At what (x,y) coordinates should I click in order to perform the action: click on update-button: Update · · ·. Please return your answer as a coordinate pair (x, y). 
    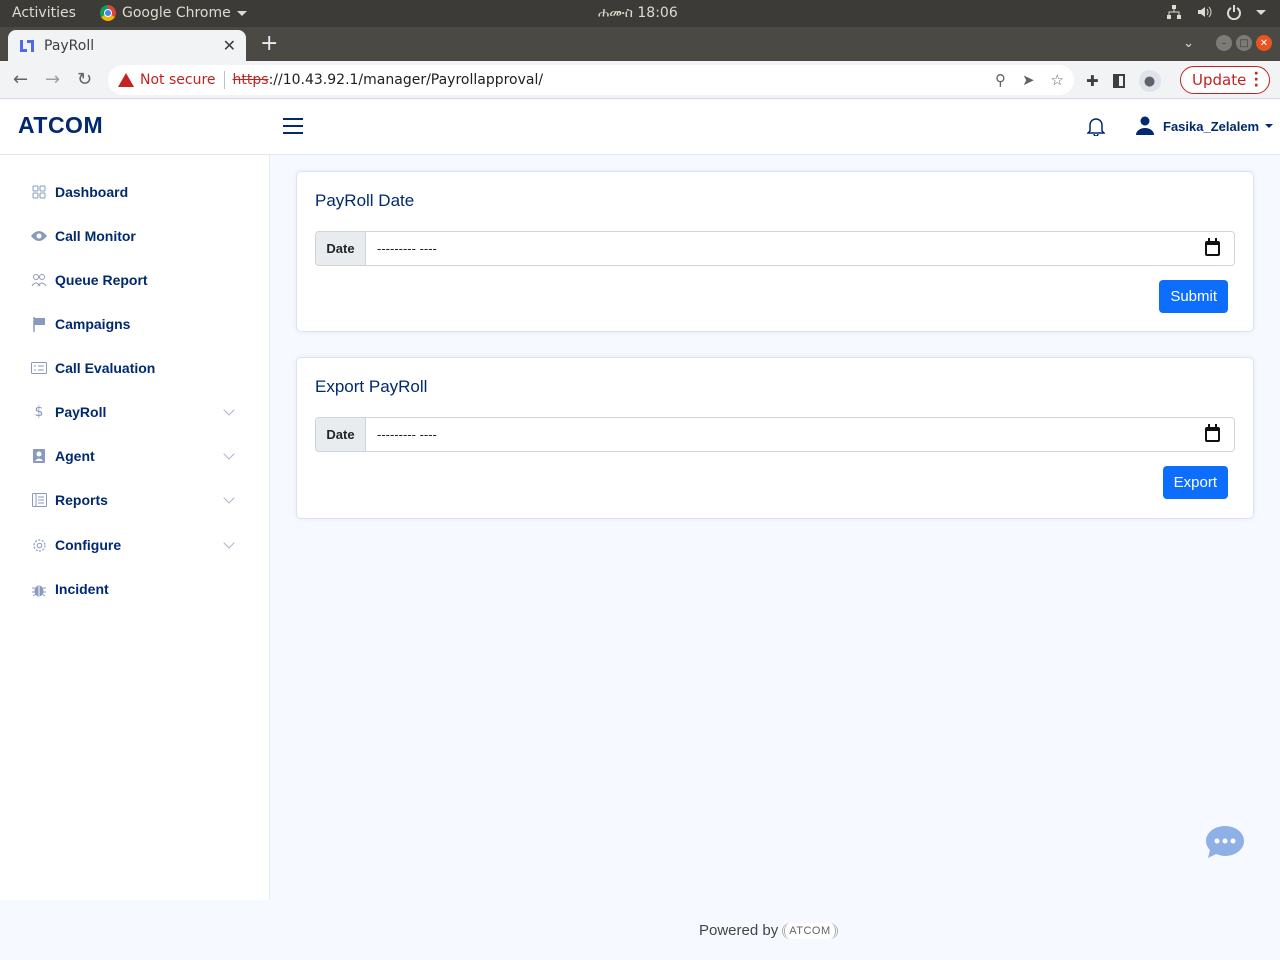
    Looking at the image, I should click on (1225, 80).